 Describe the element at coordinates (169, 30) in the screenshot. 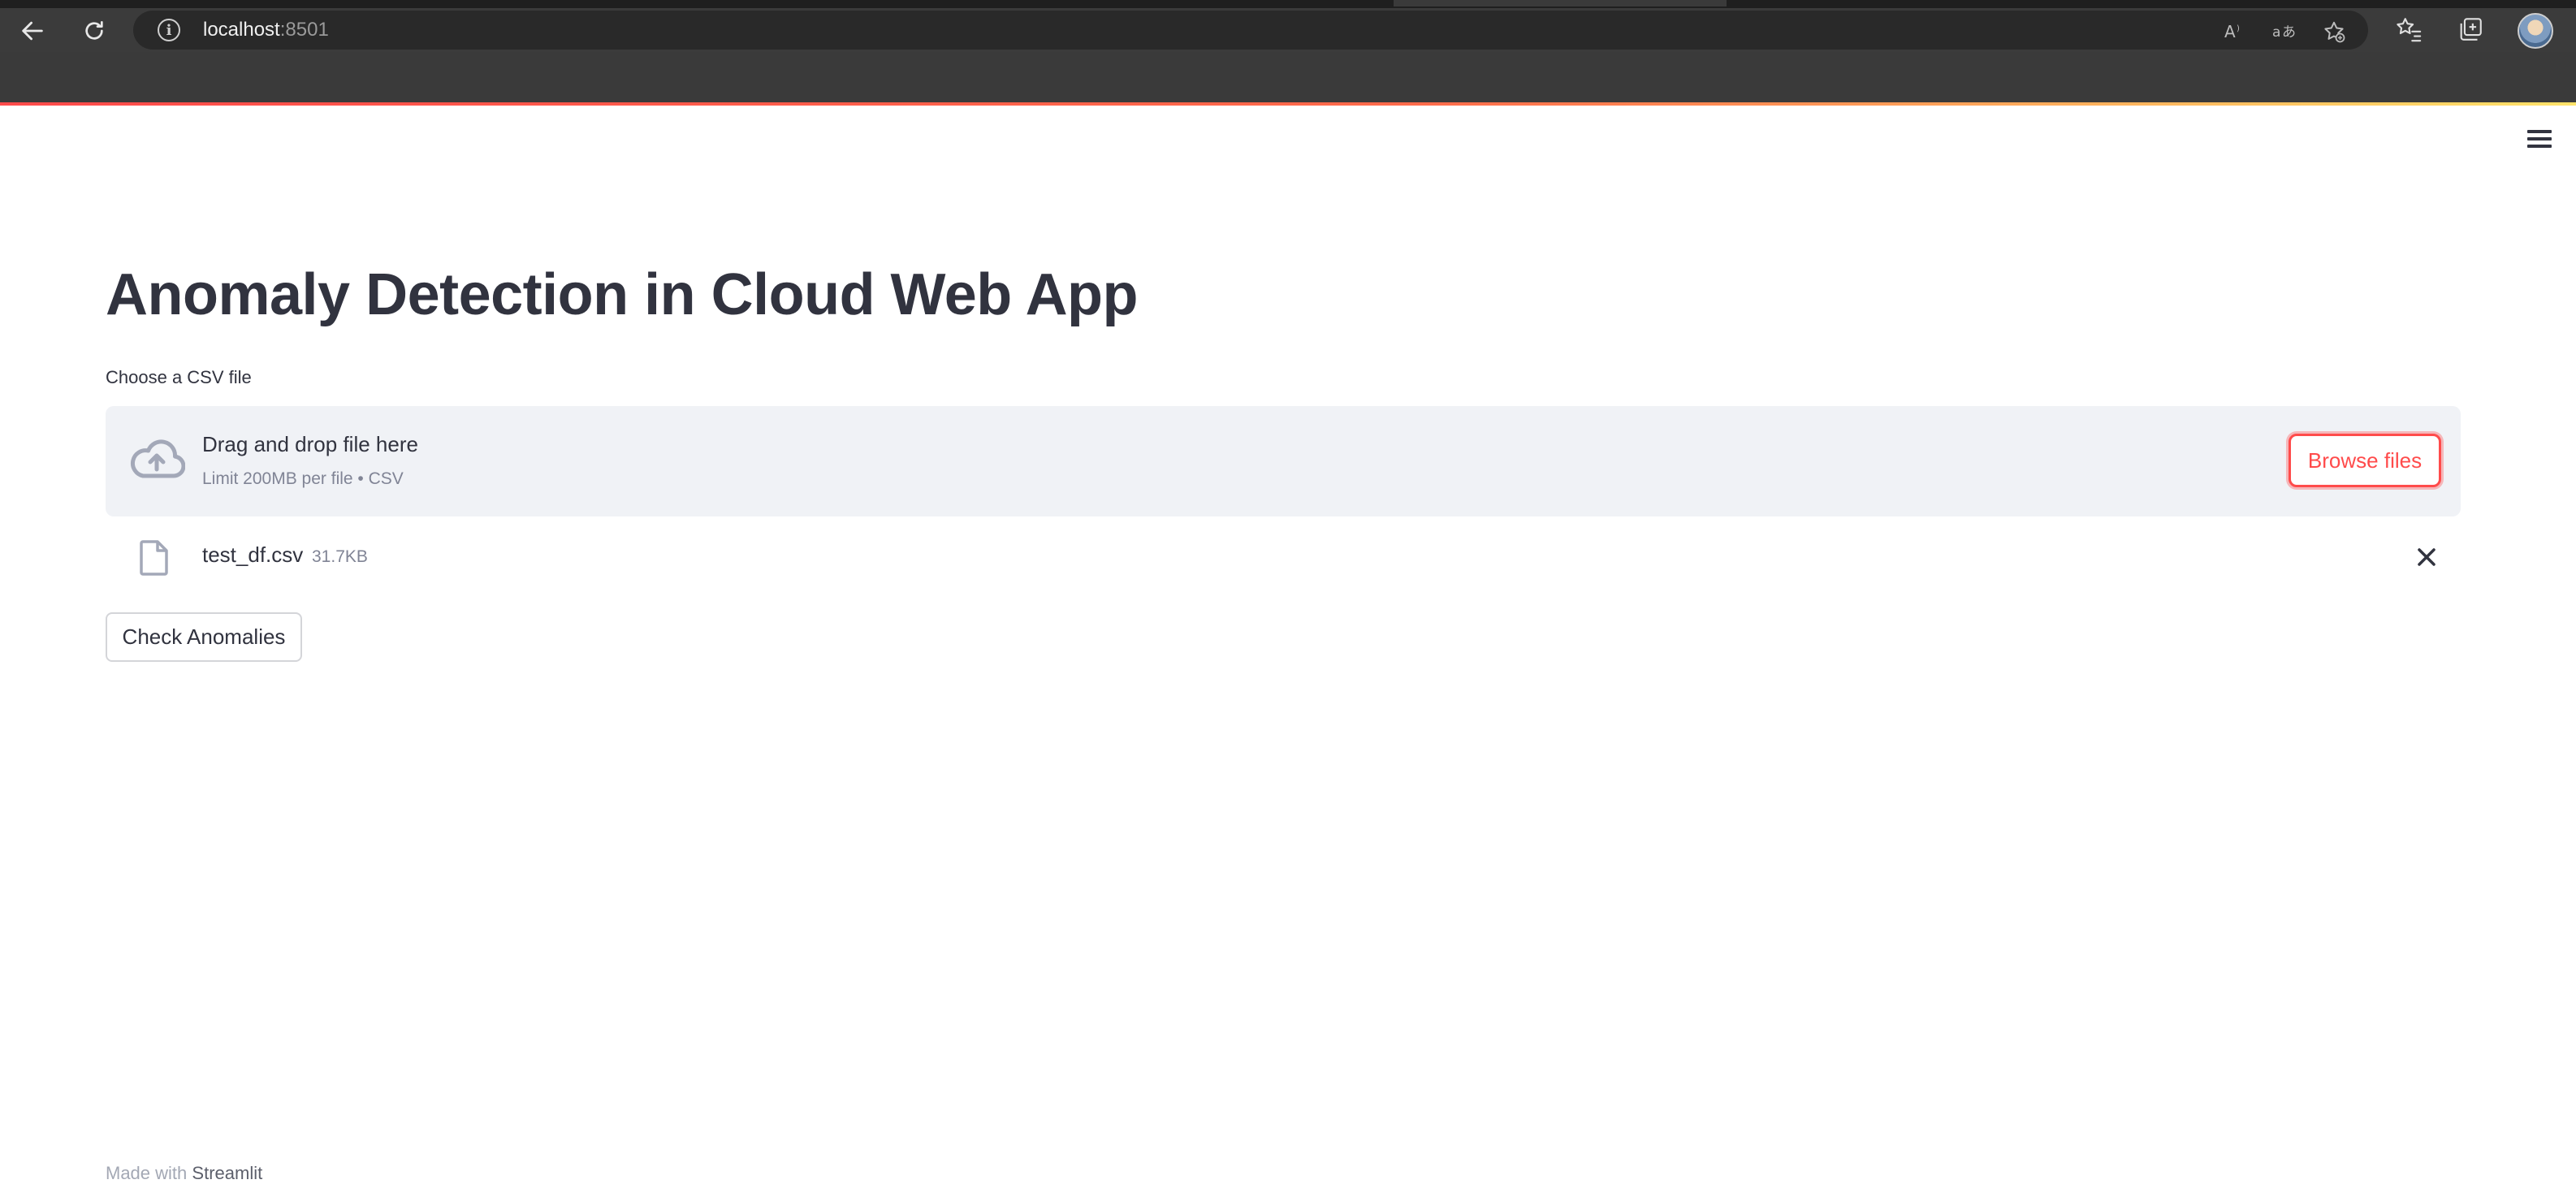

I see `site-info-icon: i` at that location.